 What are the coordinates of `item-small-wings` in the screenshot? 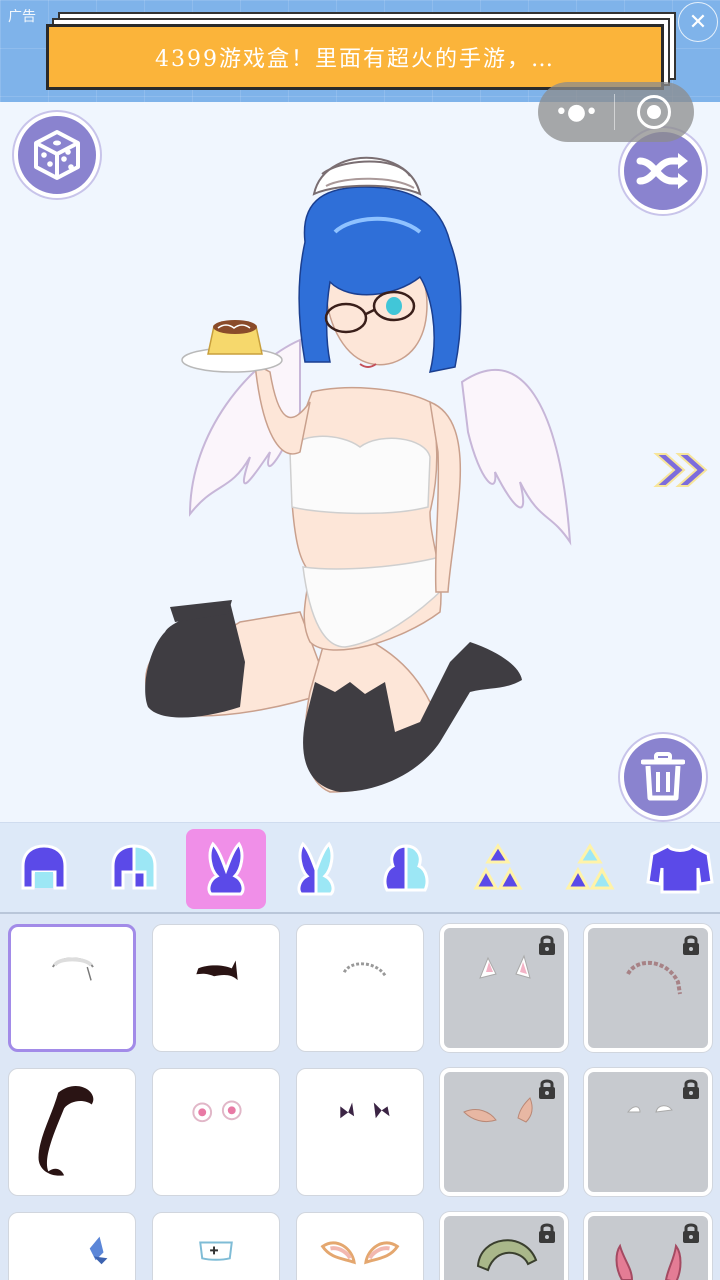 It's located at (648, 1132).